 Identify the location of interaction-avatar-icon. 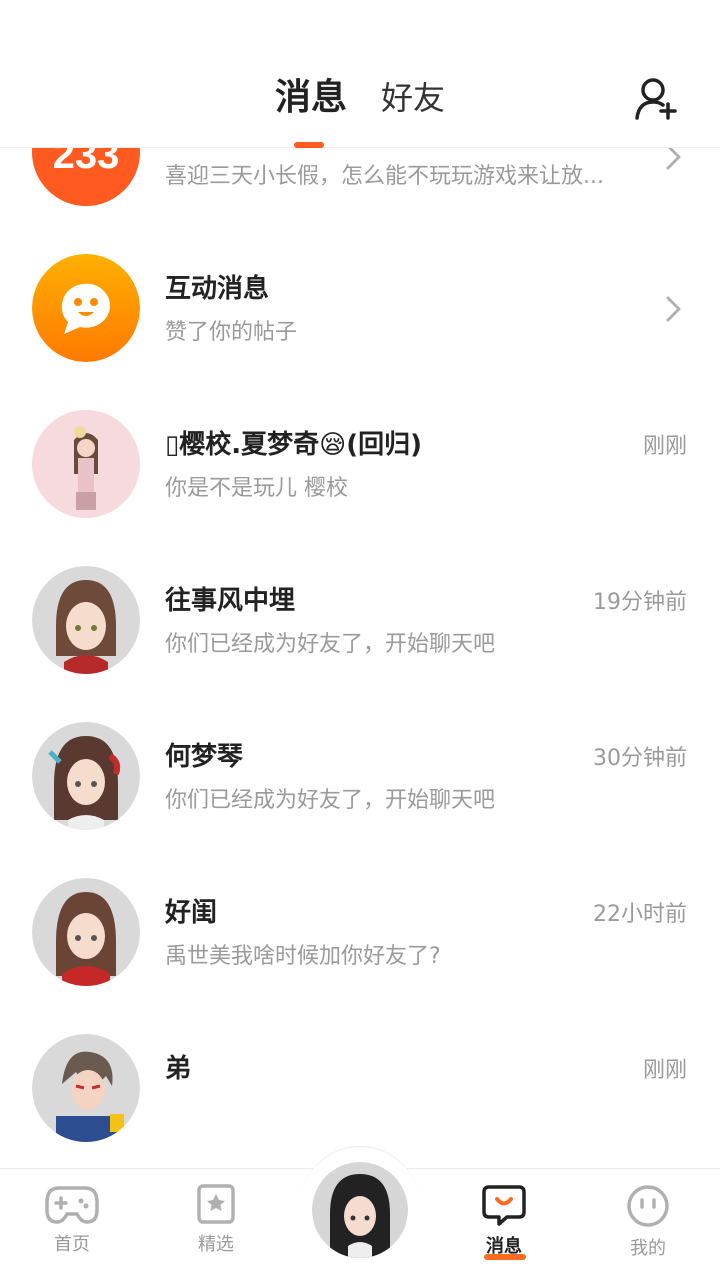
(86, 308).